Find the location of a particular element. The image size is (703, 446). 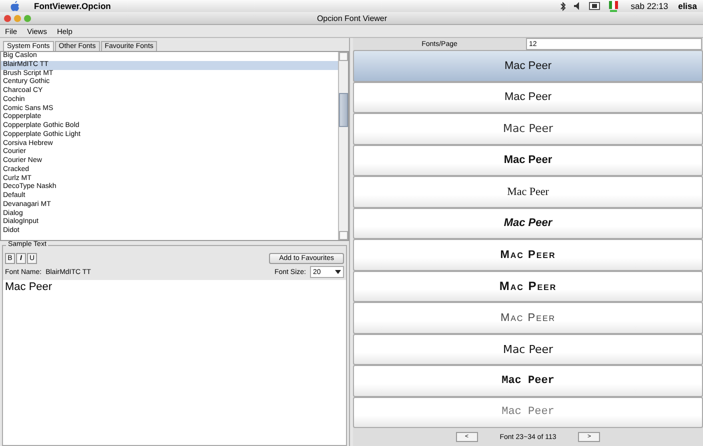

scroll-down-icon is located at coordinates (343, 235).